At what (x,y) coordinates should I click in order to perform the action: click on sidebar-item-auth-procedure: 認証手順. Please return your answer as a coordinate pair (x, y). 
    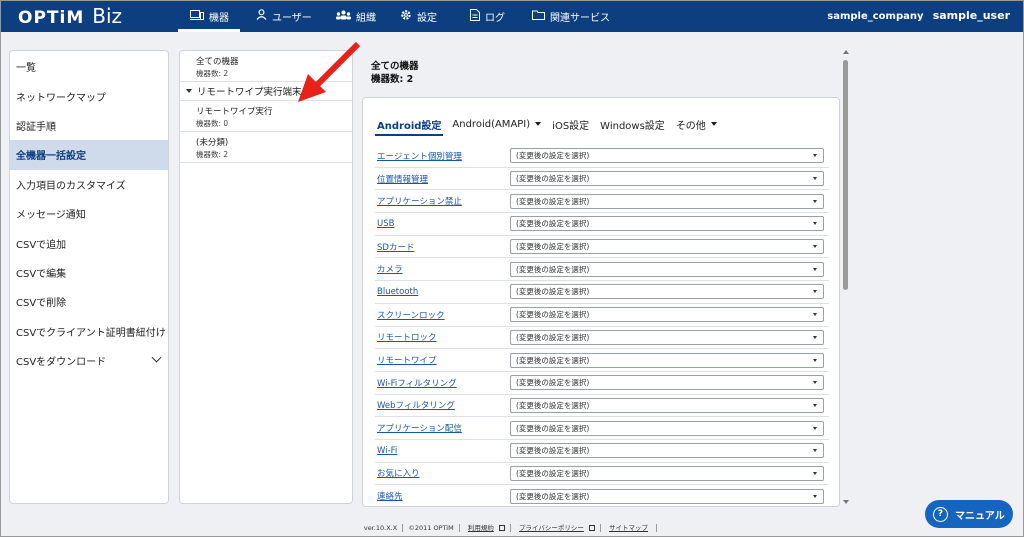
    Looking at the image, I should click on (89, 125).